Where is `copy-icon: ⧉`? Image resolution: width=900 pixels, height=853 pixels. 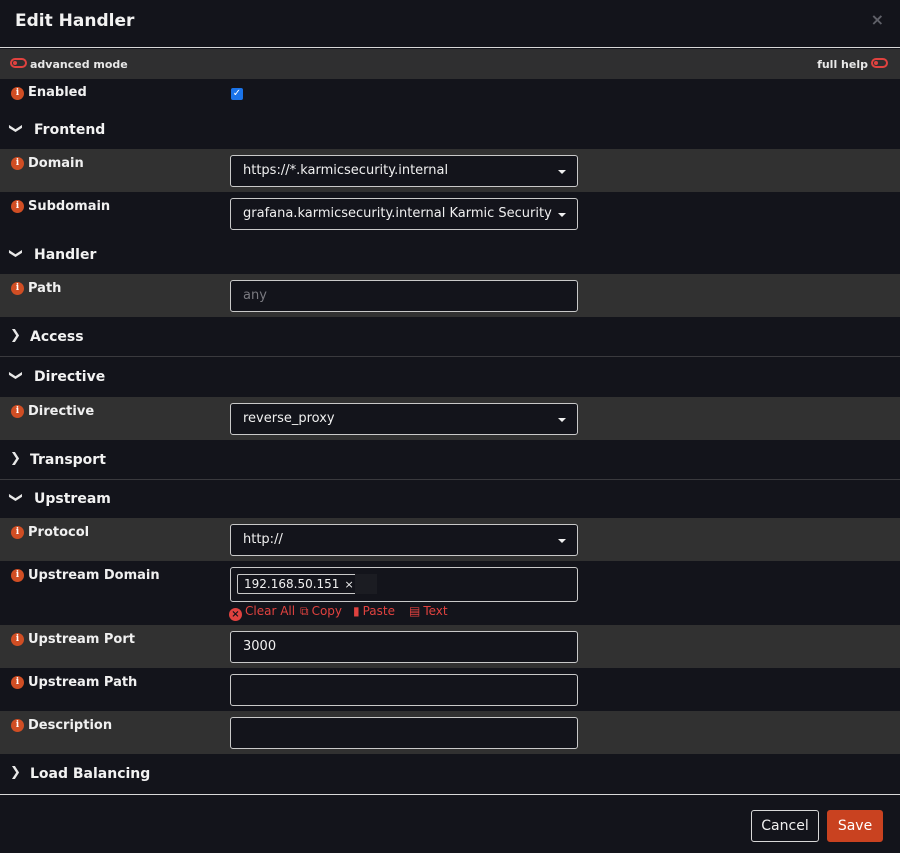 copy-icon: ⧉ is located at coordinates (304, 611).